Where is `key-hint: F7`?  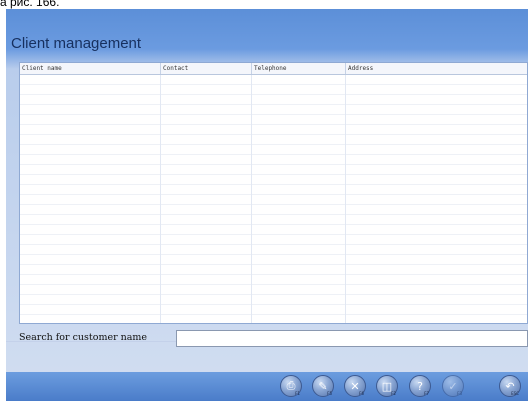
key-hint: F7 is located at coordinates (426, 393).